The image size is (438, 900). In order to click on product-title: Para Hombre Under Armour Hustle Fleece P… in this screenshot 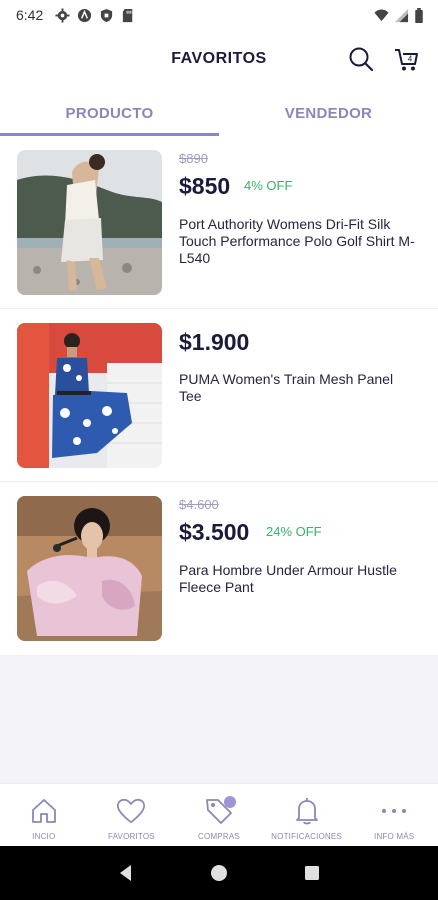, I will do `click(288, 578)`.